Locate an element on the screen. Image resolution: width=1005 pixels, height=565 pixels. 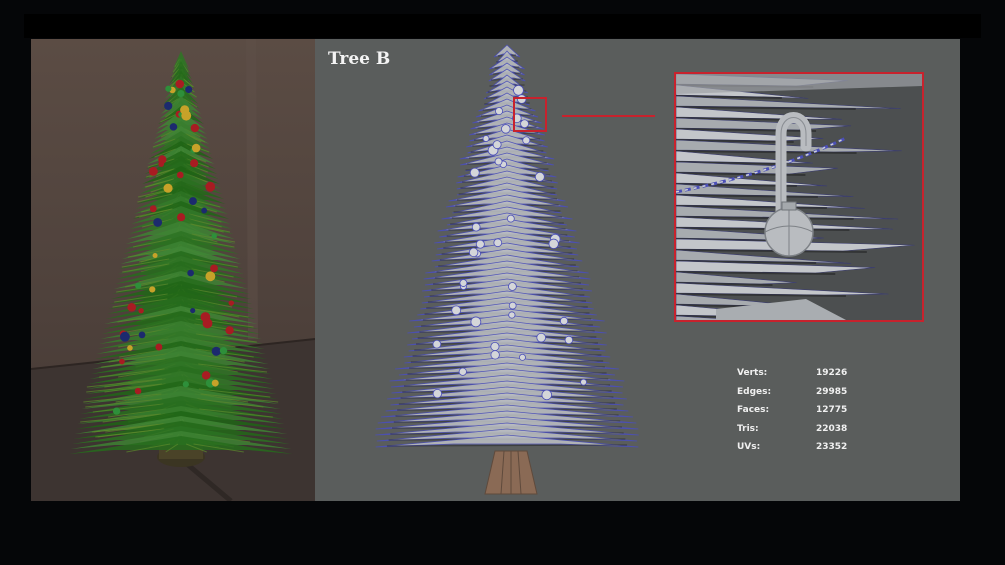
stat-value: 19226 is located at coordinates (832, 373).